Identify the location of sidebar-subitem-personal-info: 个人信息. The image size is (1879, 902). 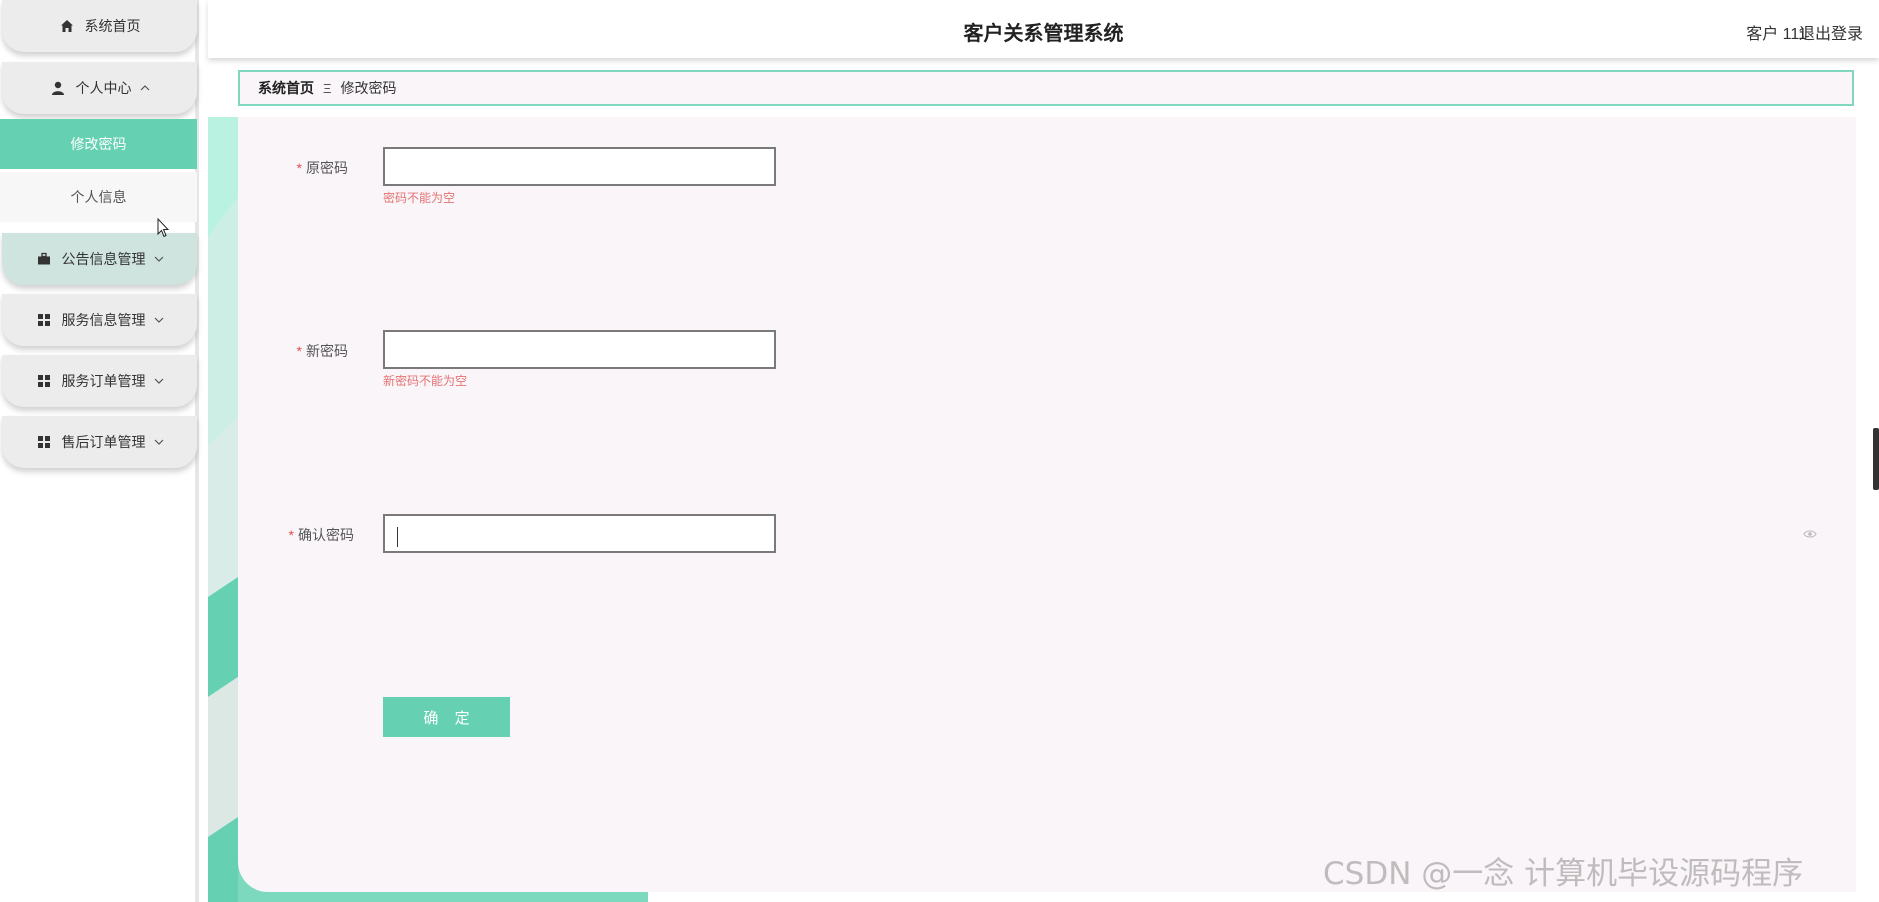
(98, 197).